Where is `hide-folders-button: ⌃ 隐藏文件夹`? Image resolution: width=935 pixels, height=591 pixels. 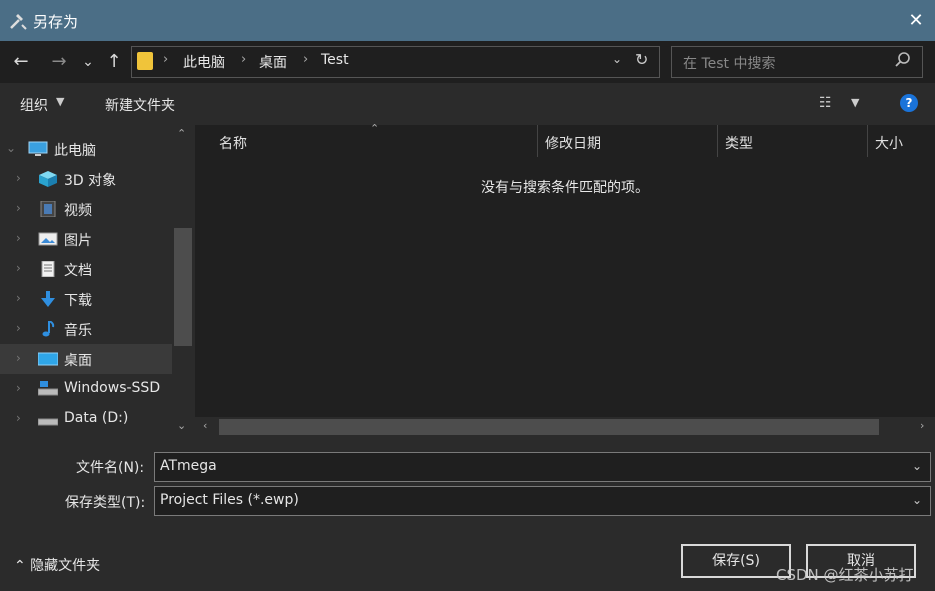
hide-folders-button: ⌃ 隐藏文件夹 is located at coordinates (57, 565).